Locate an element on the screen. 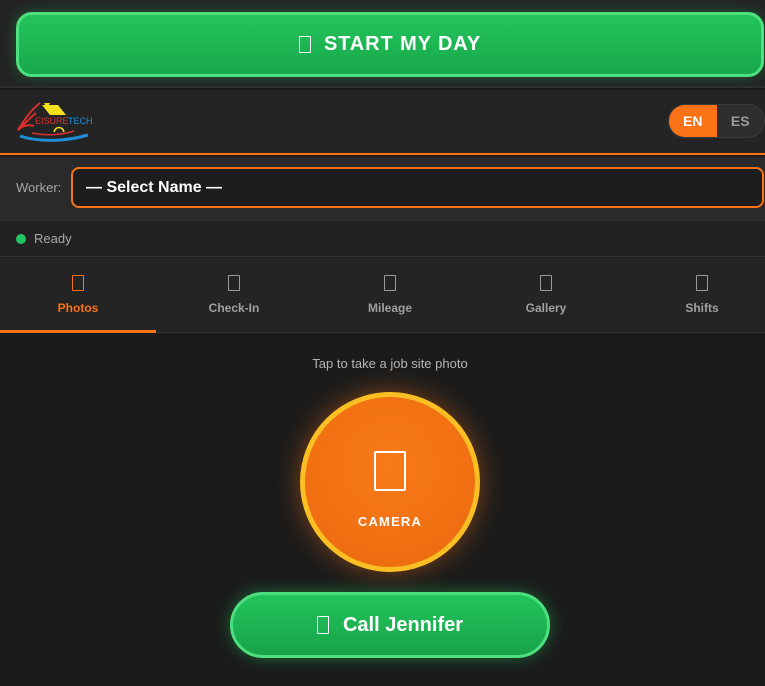 This screenshot has height=686, width=765. tab-check-in-label: Check-In is located at coordinates (234, 308).